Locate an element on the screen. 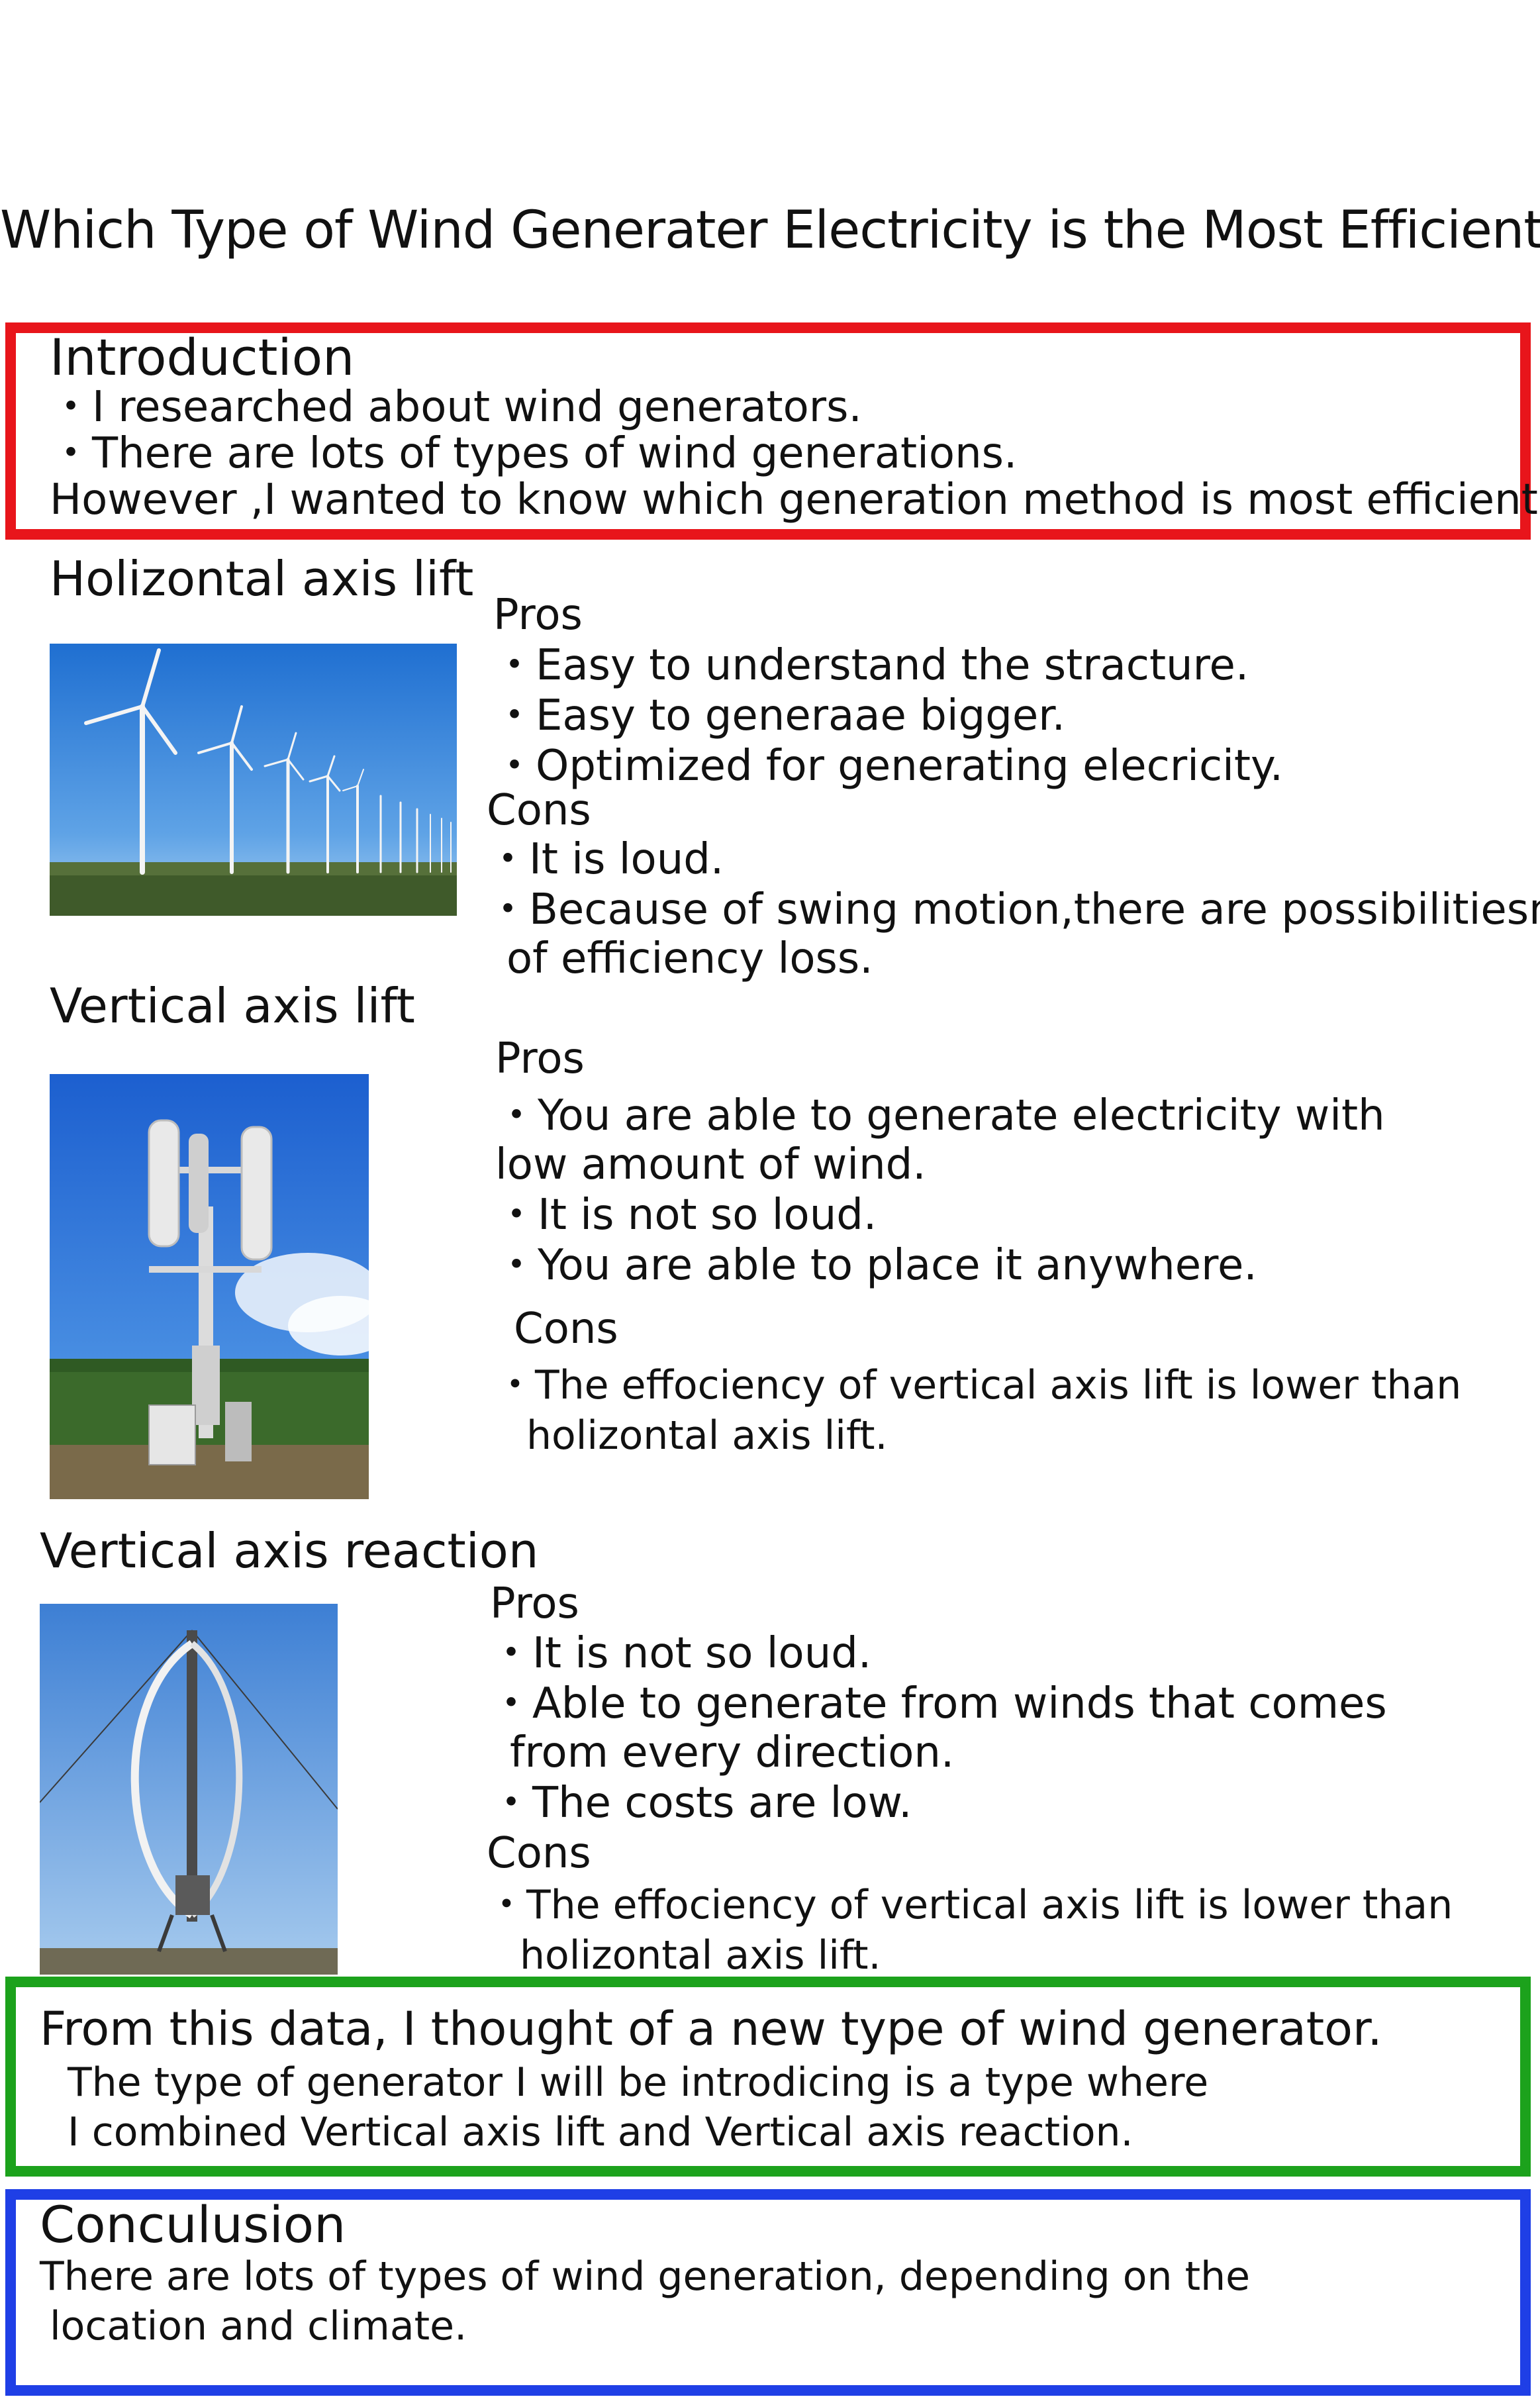  horizontal-turbine-photo is located at coordinates (253, 780).